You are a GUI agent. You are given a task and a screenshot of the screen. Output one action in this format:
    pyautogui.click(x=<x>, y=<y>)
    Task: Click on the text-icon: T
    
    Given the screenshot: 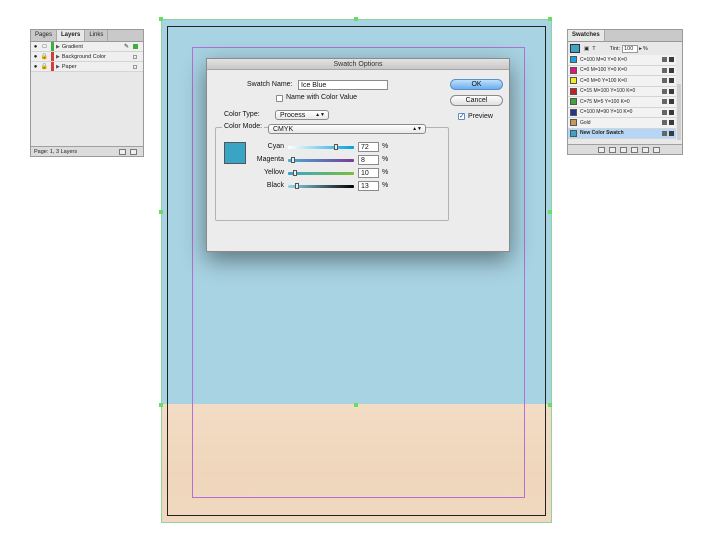 What is the action you would take?
    pyautogui.click(x=593, y=49)
    